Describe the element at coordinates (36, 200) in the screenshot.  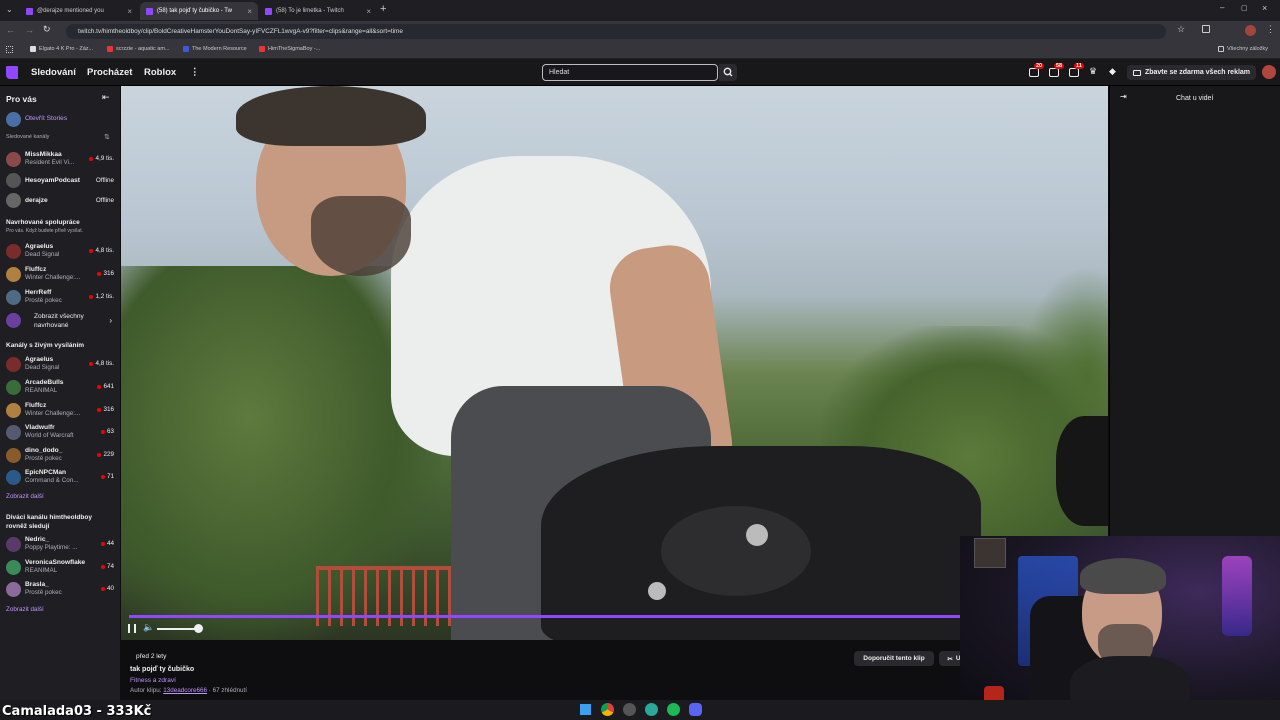
I see `channel-name: derajze` at that location.